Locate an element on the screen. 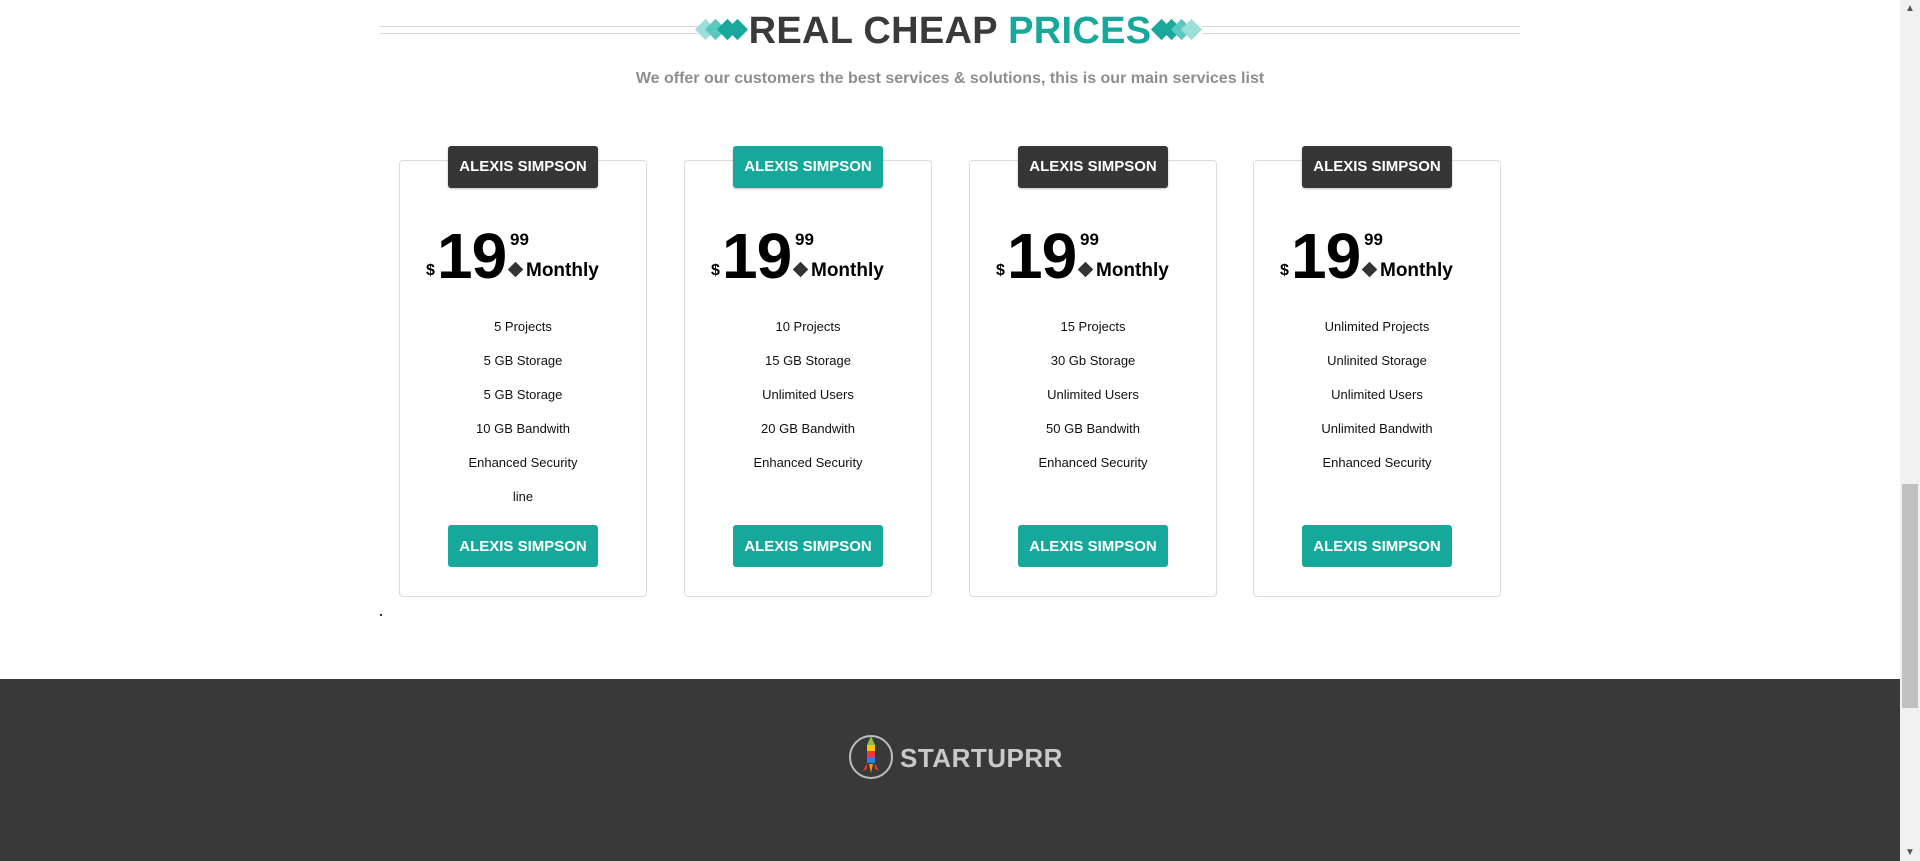 The image size is (1920, 861). plan-feature: 15 GB Storage is located at coordinates (808, 360).